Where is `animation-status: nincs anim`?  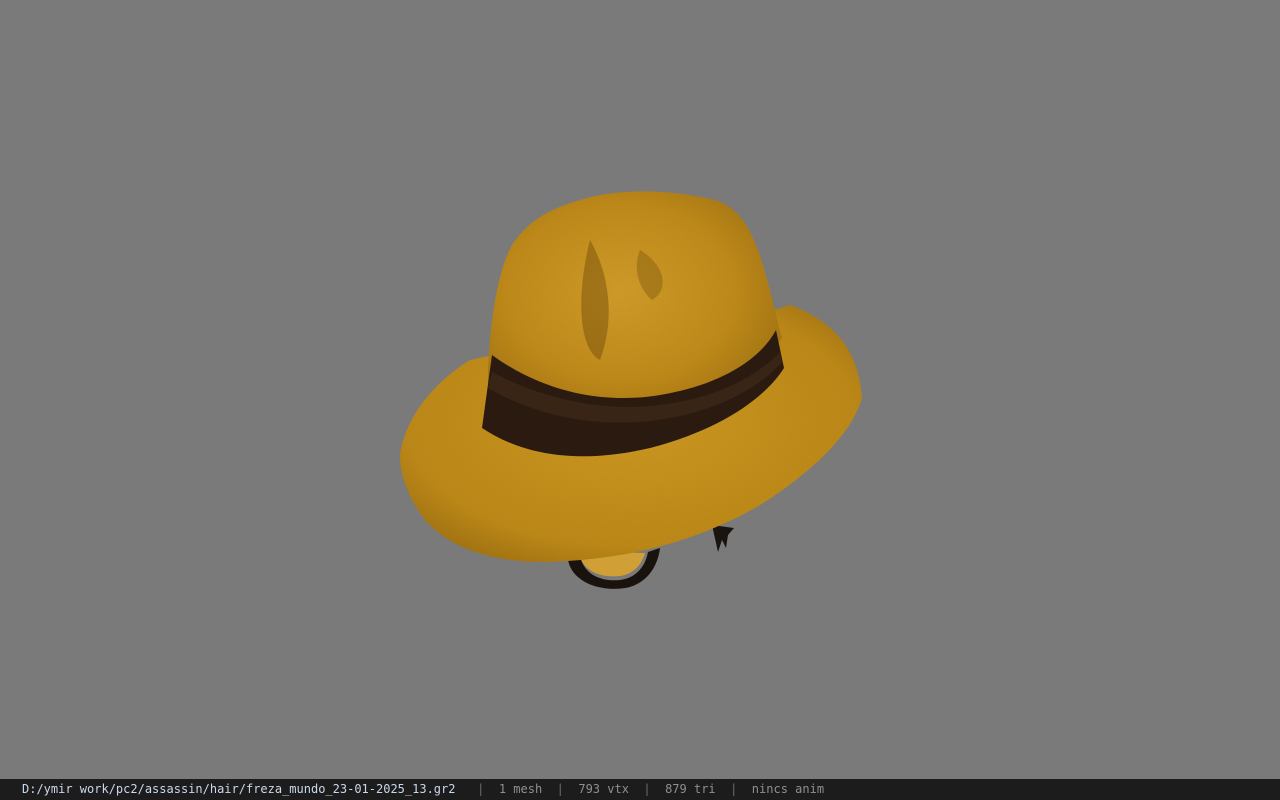
animation-status: nincs anim is located at coordinates (788, 789).